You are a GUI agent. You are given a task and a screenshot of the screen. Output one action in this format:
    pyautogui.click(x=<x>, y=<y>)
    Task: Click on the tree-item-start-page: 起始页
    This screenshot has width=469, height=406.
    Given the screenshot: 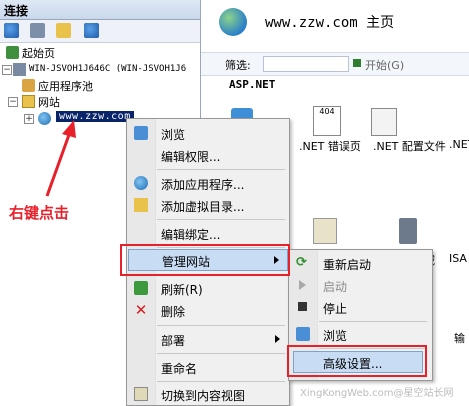 What is the action you would take?
    pyautogui.click(x=100, y=53)
    